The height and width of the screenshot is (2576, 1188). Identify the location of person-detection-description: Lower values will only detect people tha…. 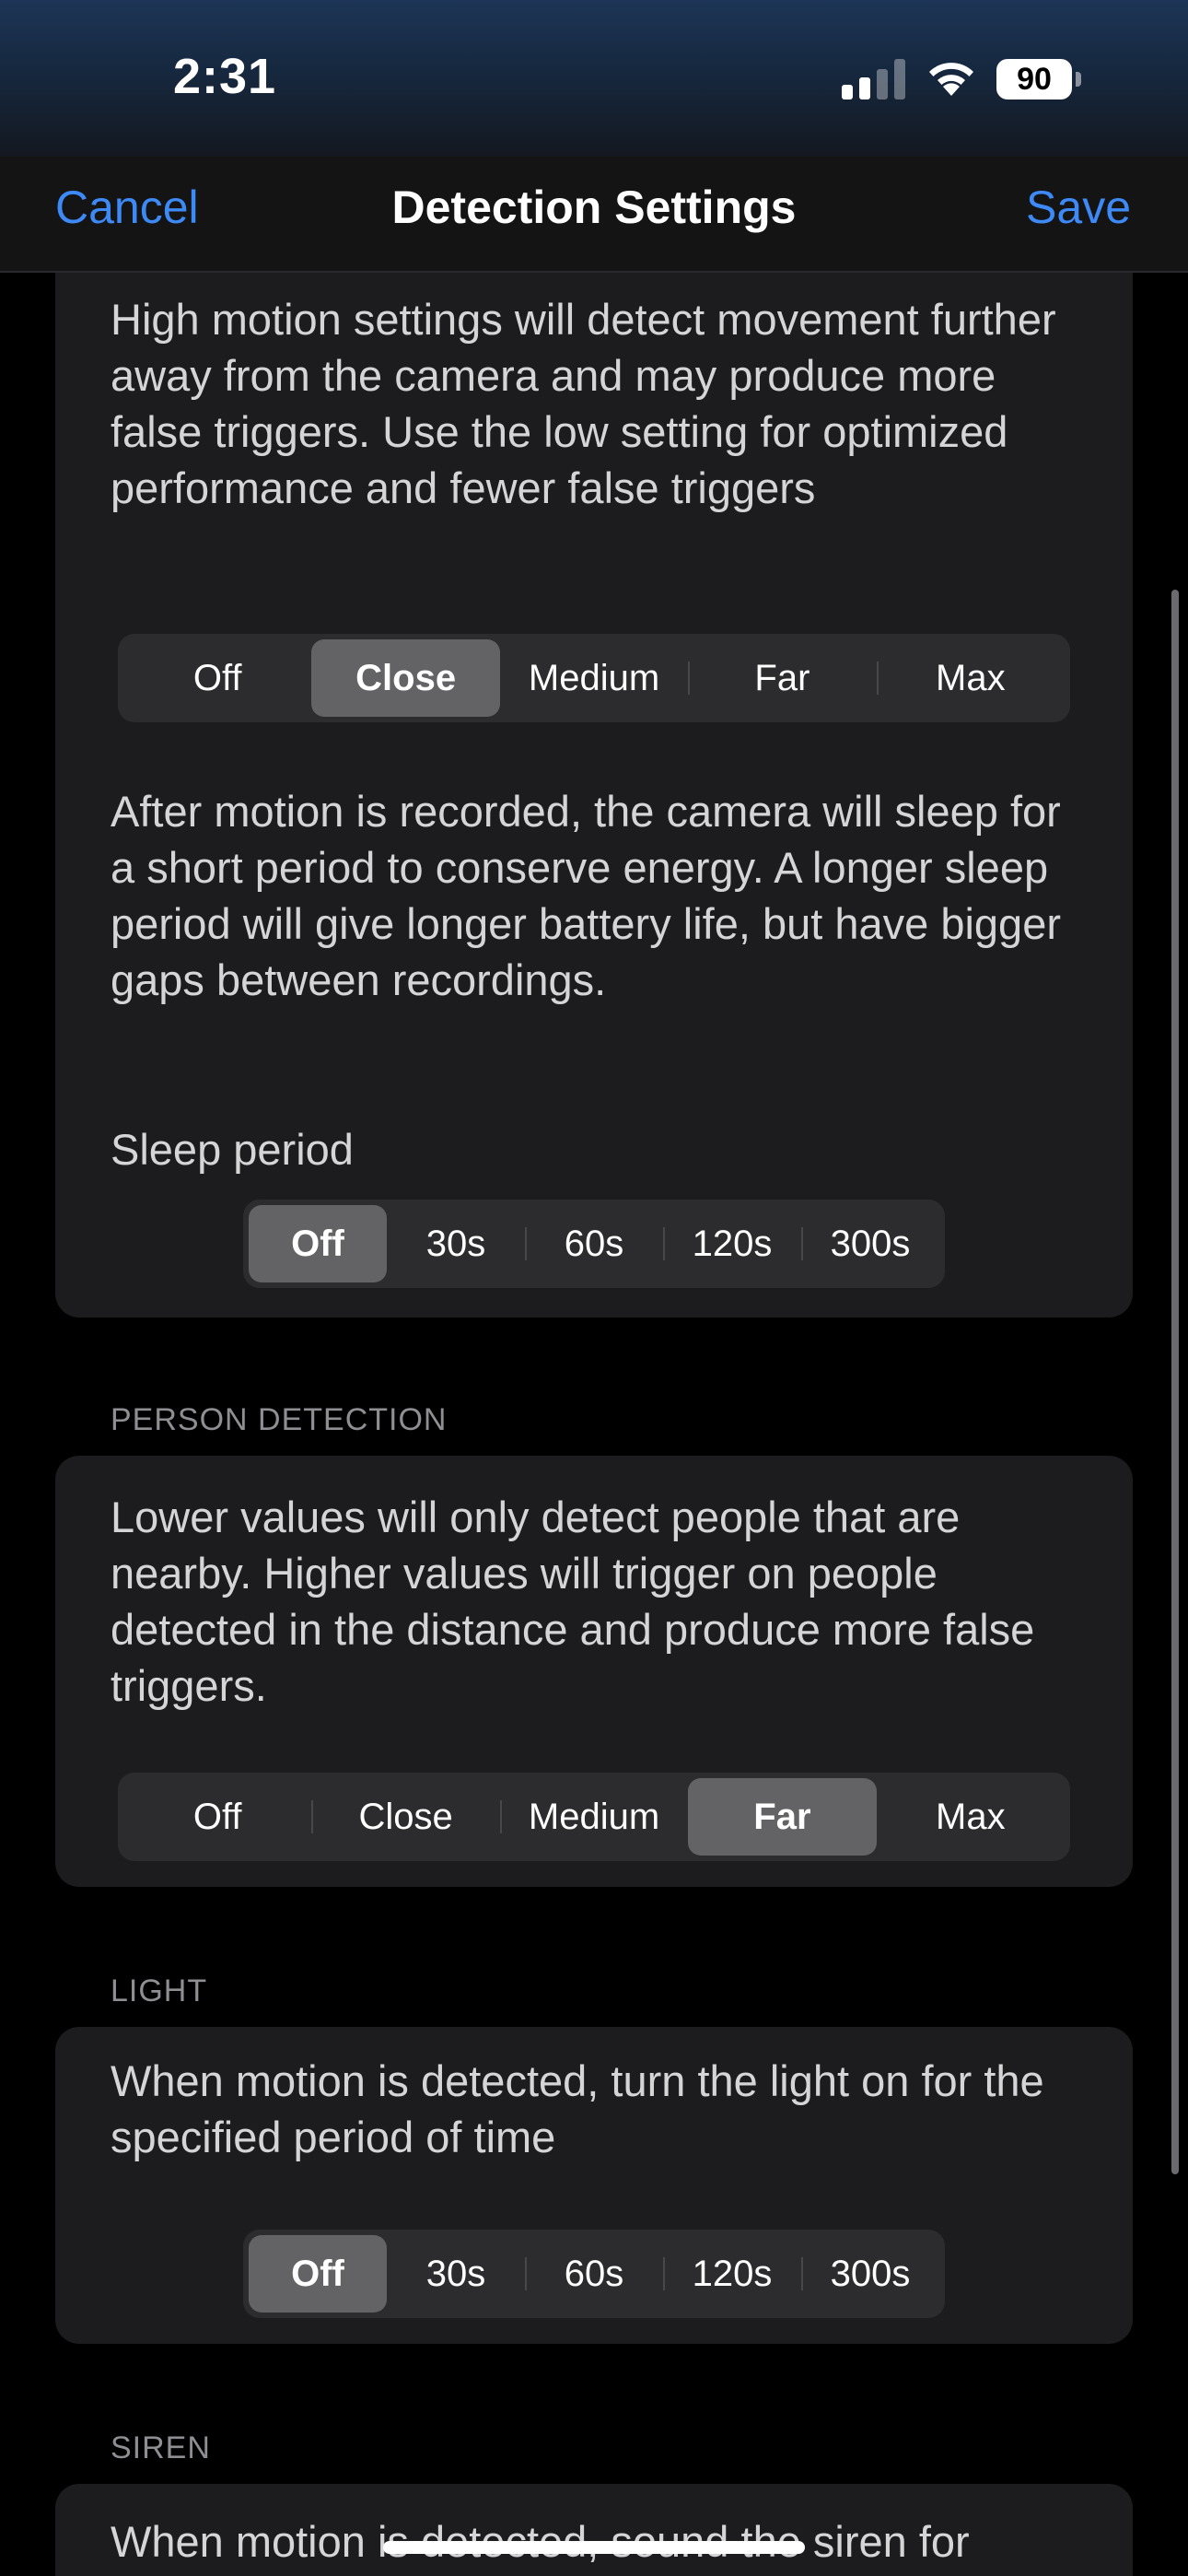
(573, 1601).